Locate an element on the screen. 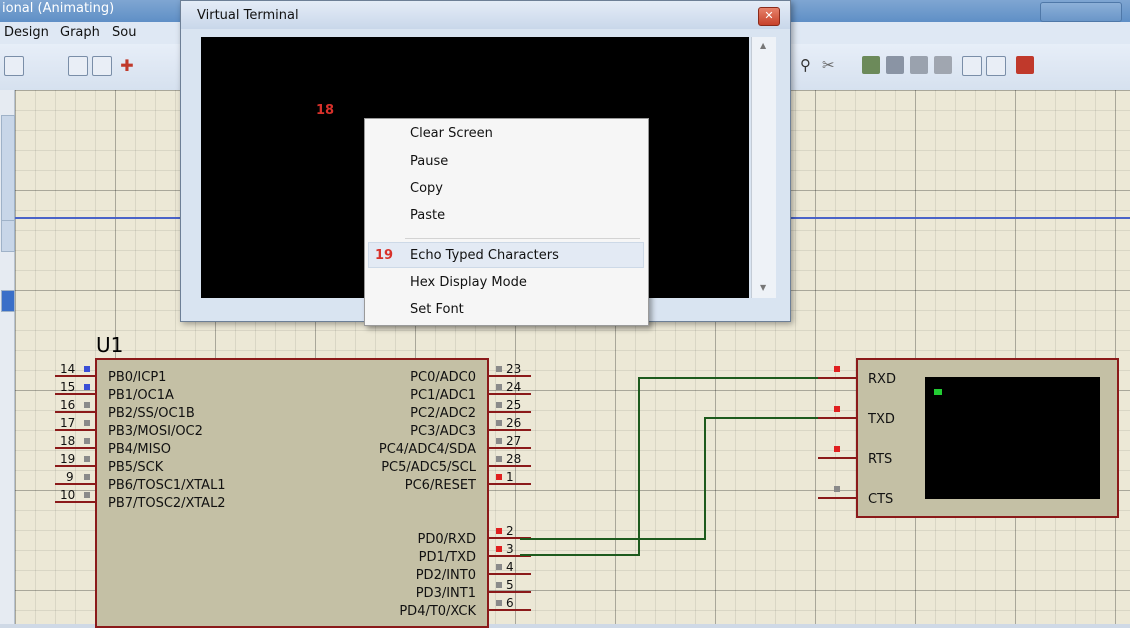  pin-number: 25 is located at coordinates (514, 405).